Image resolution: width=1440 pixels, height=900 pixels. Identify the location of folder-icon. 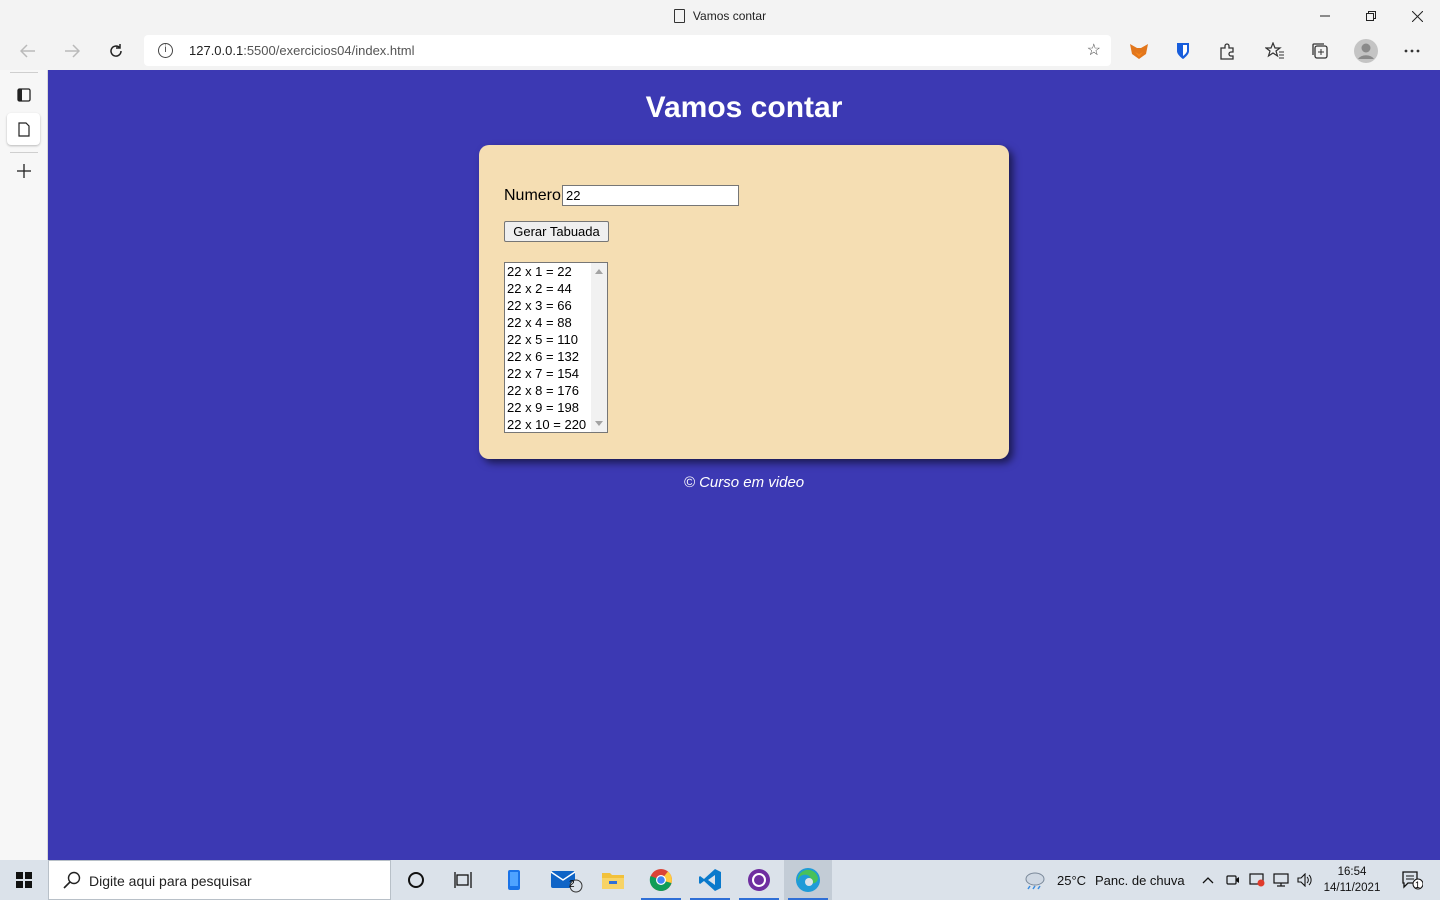
(613, 881).